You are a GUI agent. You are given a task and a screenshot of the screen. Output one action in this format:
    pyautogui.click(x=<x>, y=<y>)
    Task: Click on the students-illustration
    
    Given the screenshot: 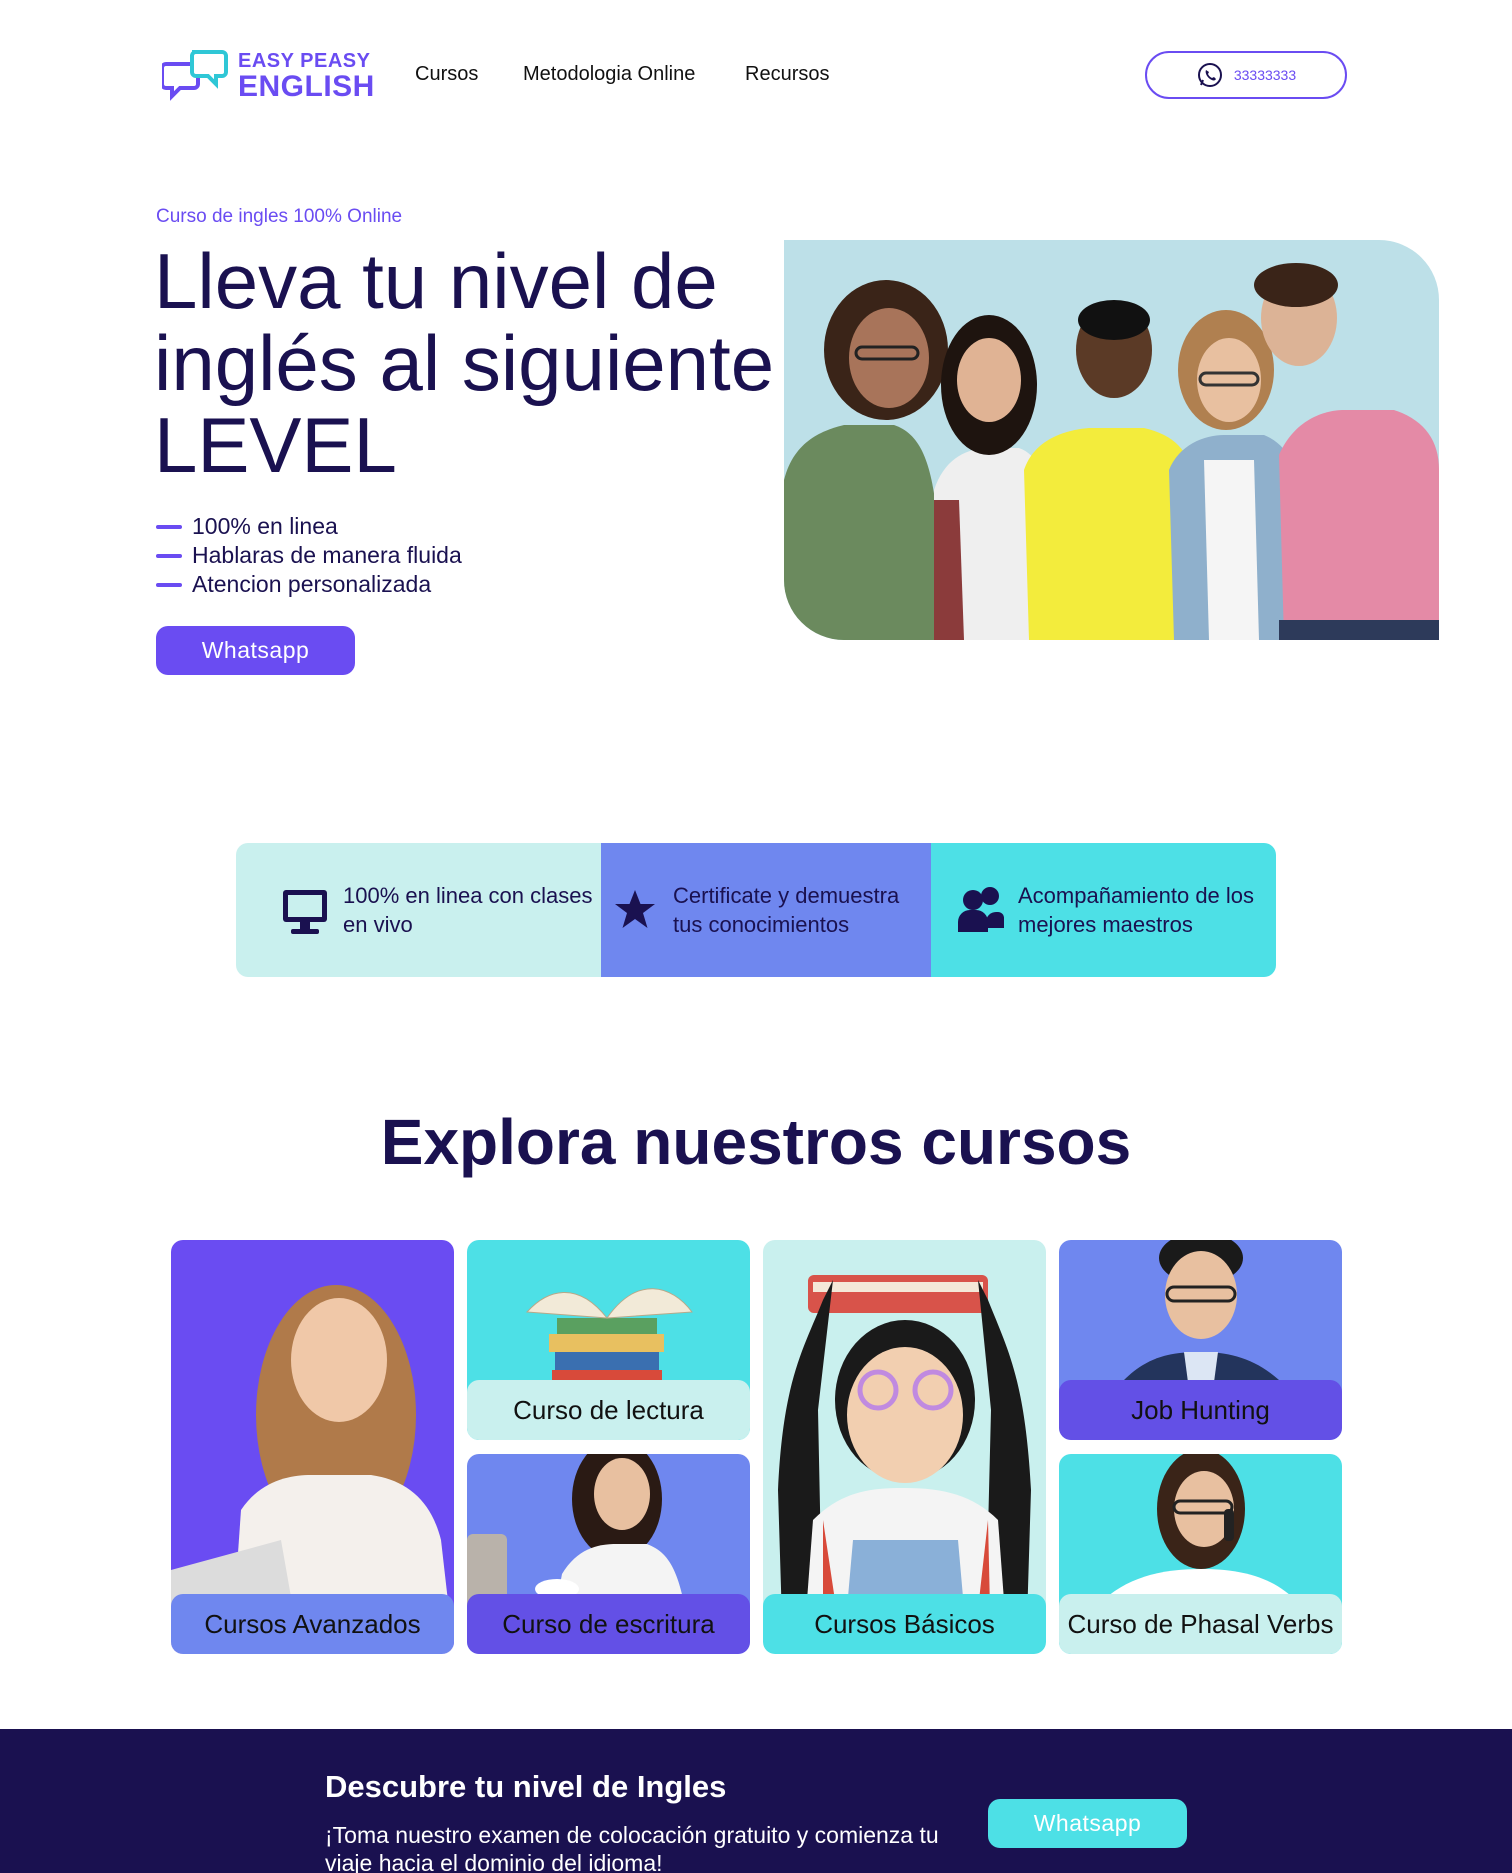 What is the action you would take?
    pyautogui.click(x=1111, y=451)
    